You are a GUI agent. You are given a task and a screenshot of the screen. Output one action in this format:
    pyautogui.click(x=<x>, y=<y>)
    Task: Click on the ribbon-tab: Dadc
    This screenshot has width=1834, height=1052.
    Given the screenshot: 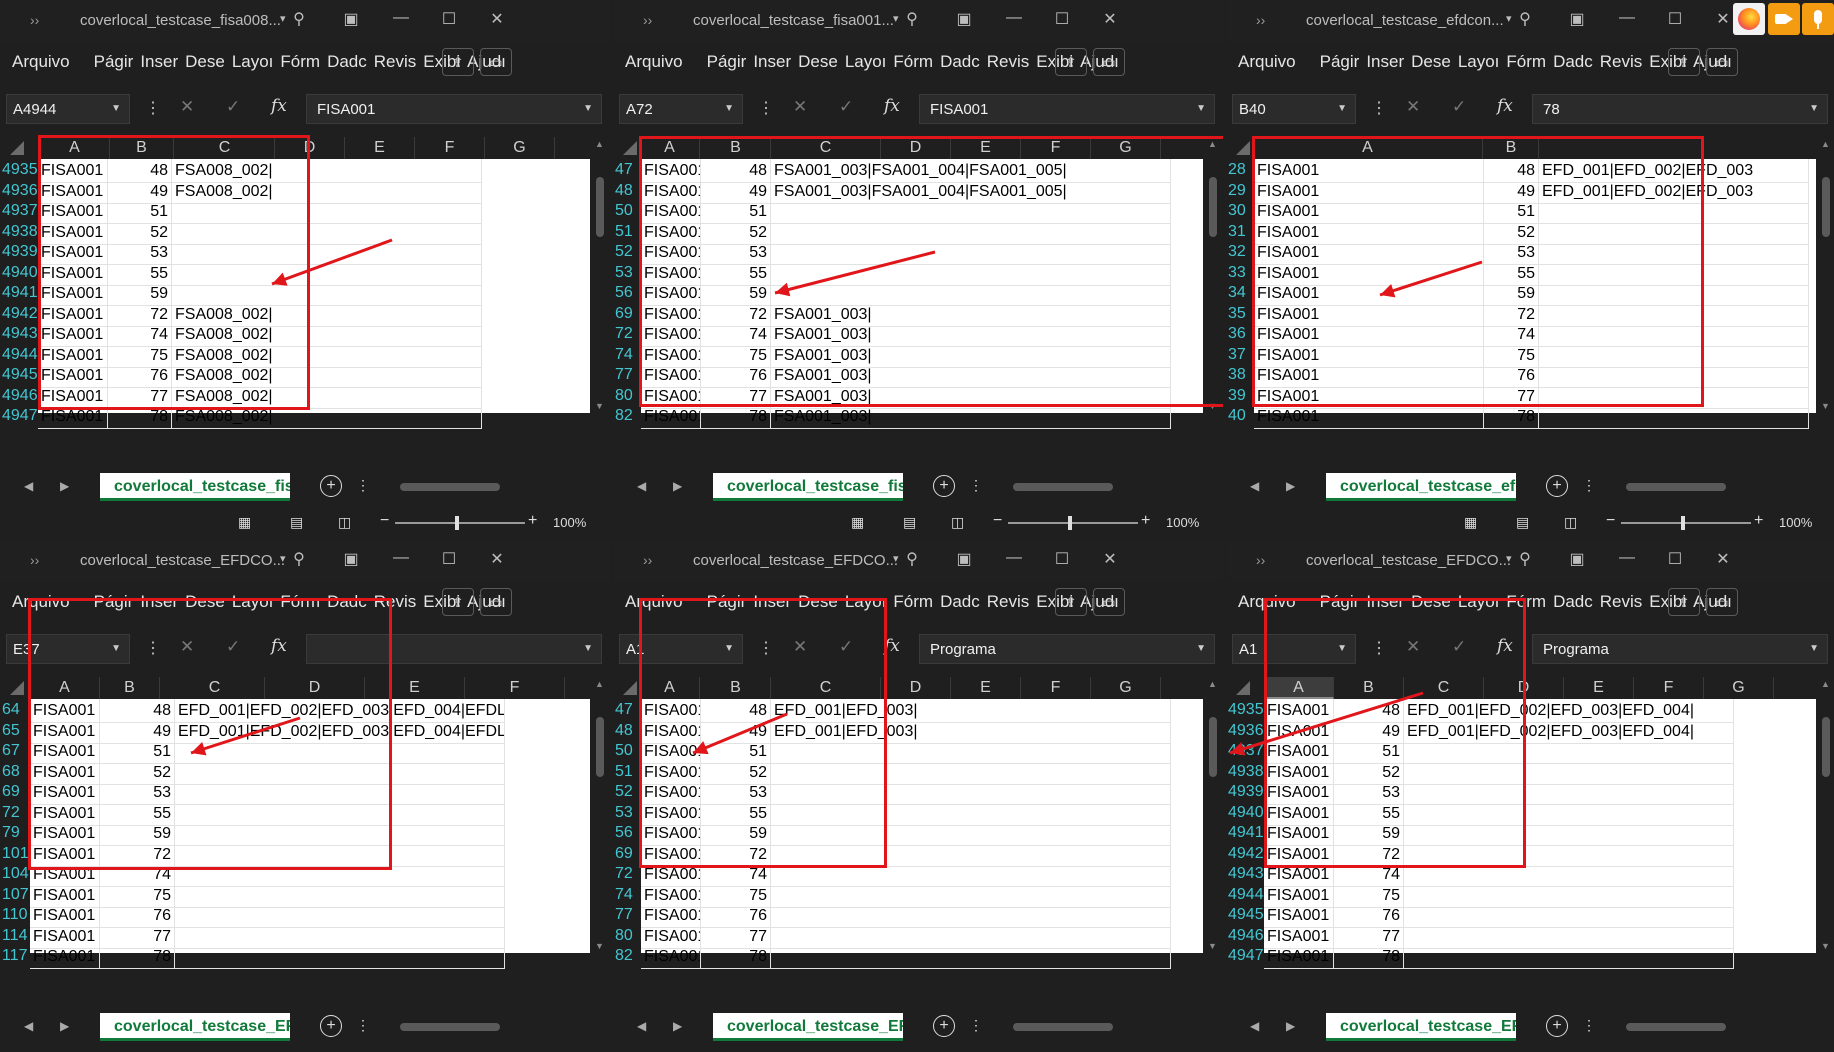 What is the action you would take?
    pyautogui.click(x=1573, y=62)
    